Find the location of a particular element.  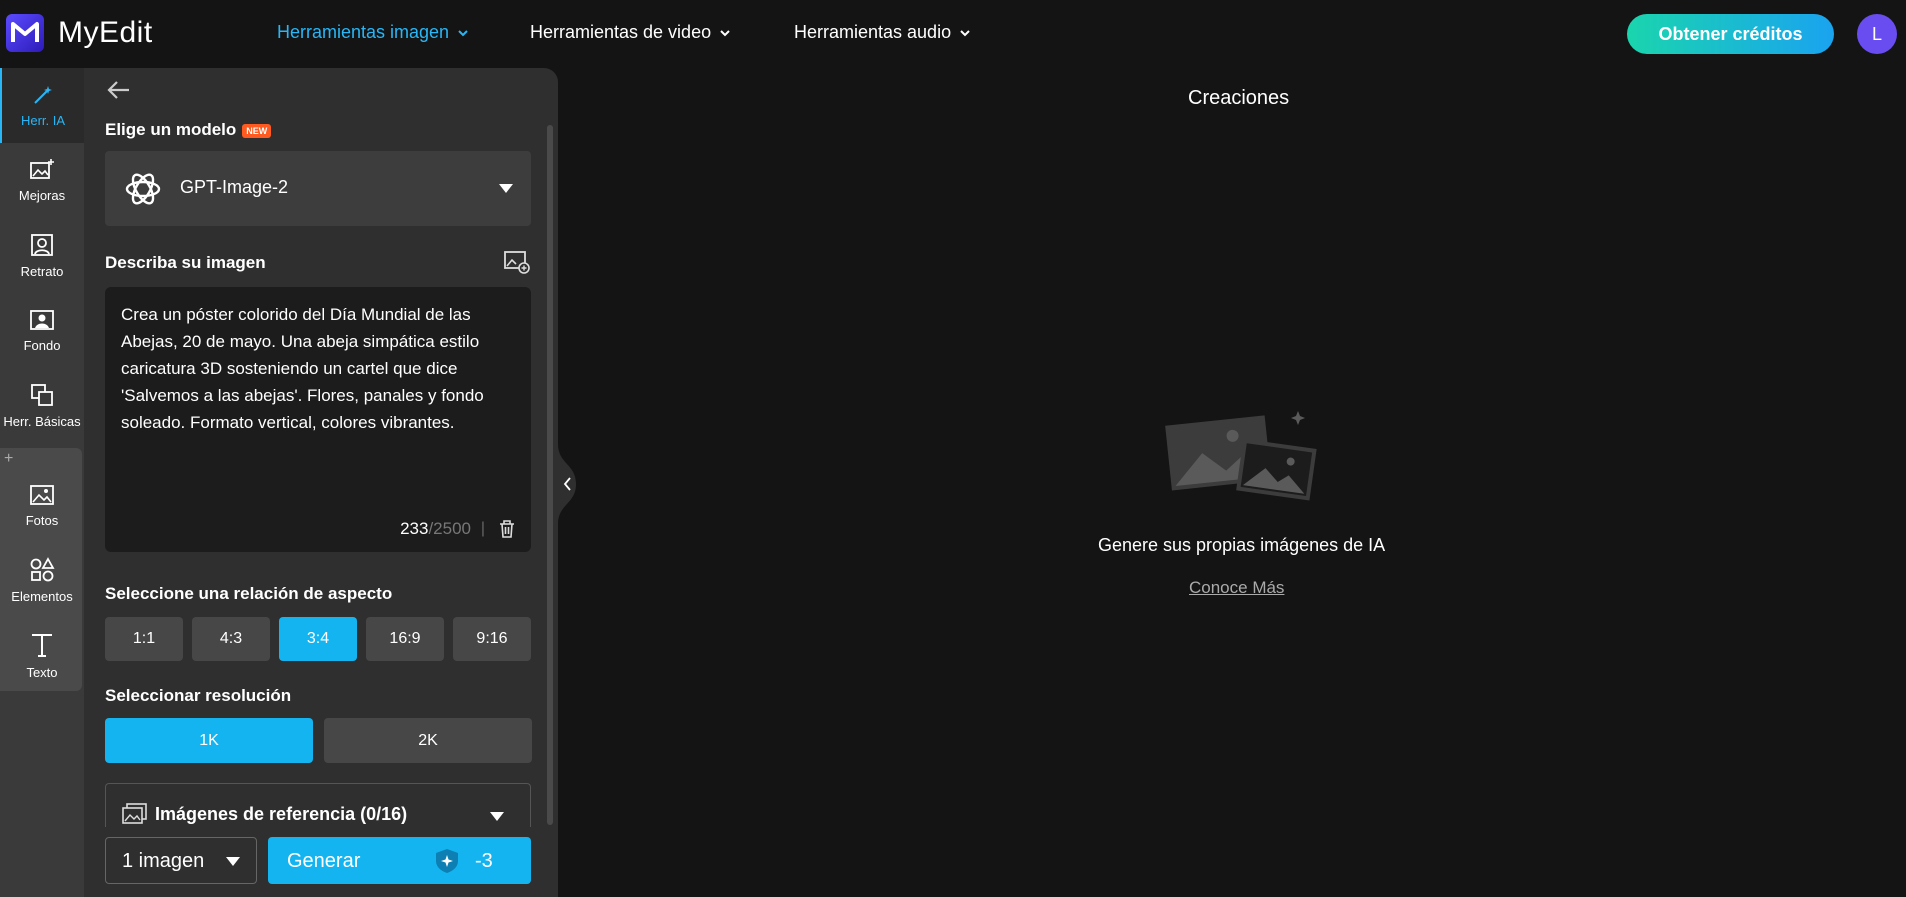

rail-label: Herr. IA is located at coordinates (43, 120).